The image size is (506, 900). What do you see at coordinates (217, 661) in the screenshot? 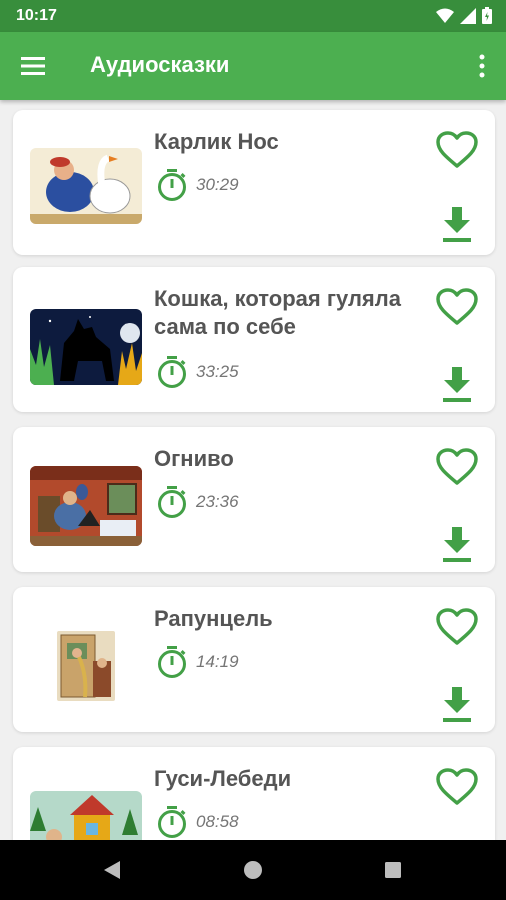
I see `duration-text: 14:19` at bounding box center [217, 661].